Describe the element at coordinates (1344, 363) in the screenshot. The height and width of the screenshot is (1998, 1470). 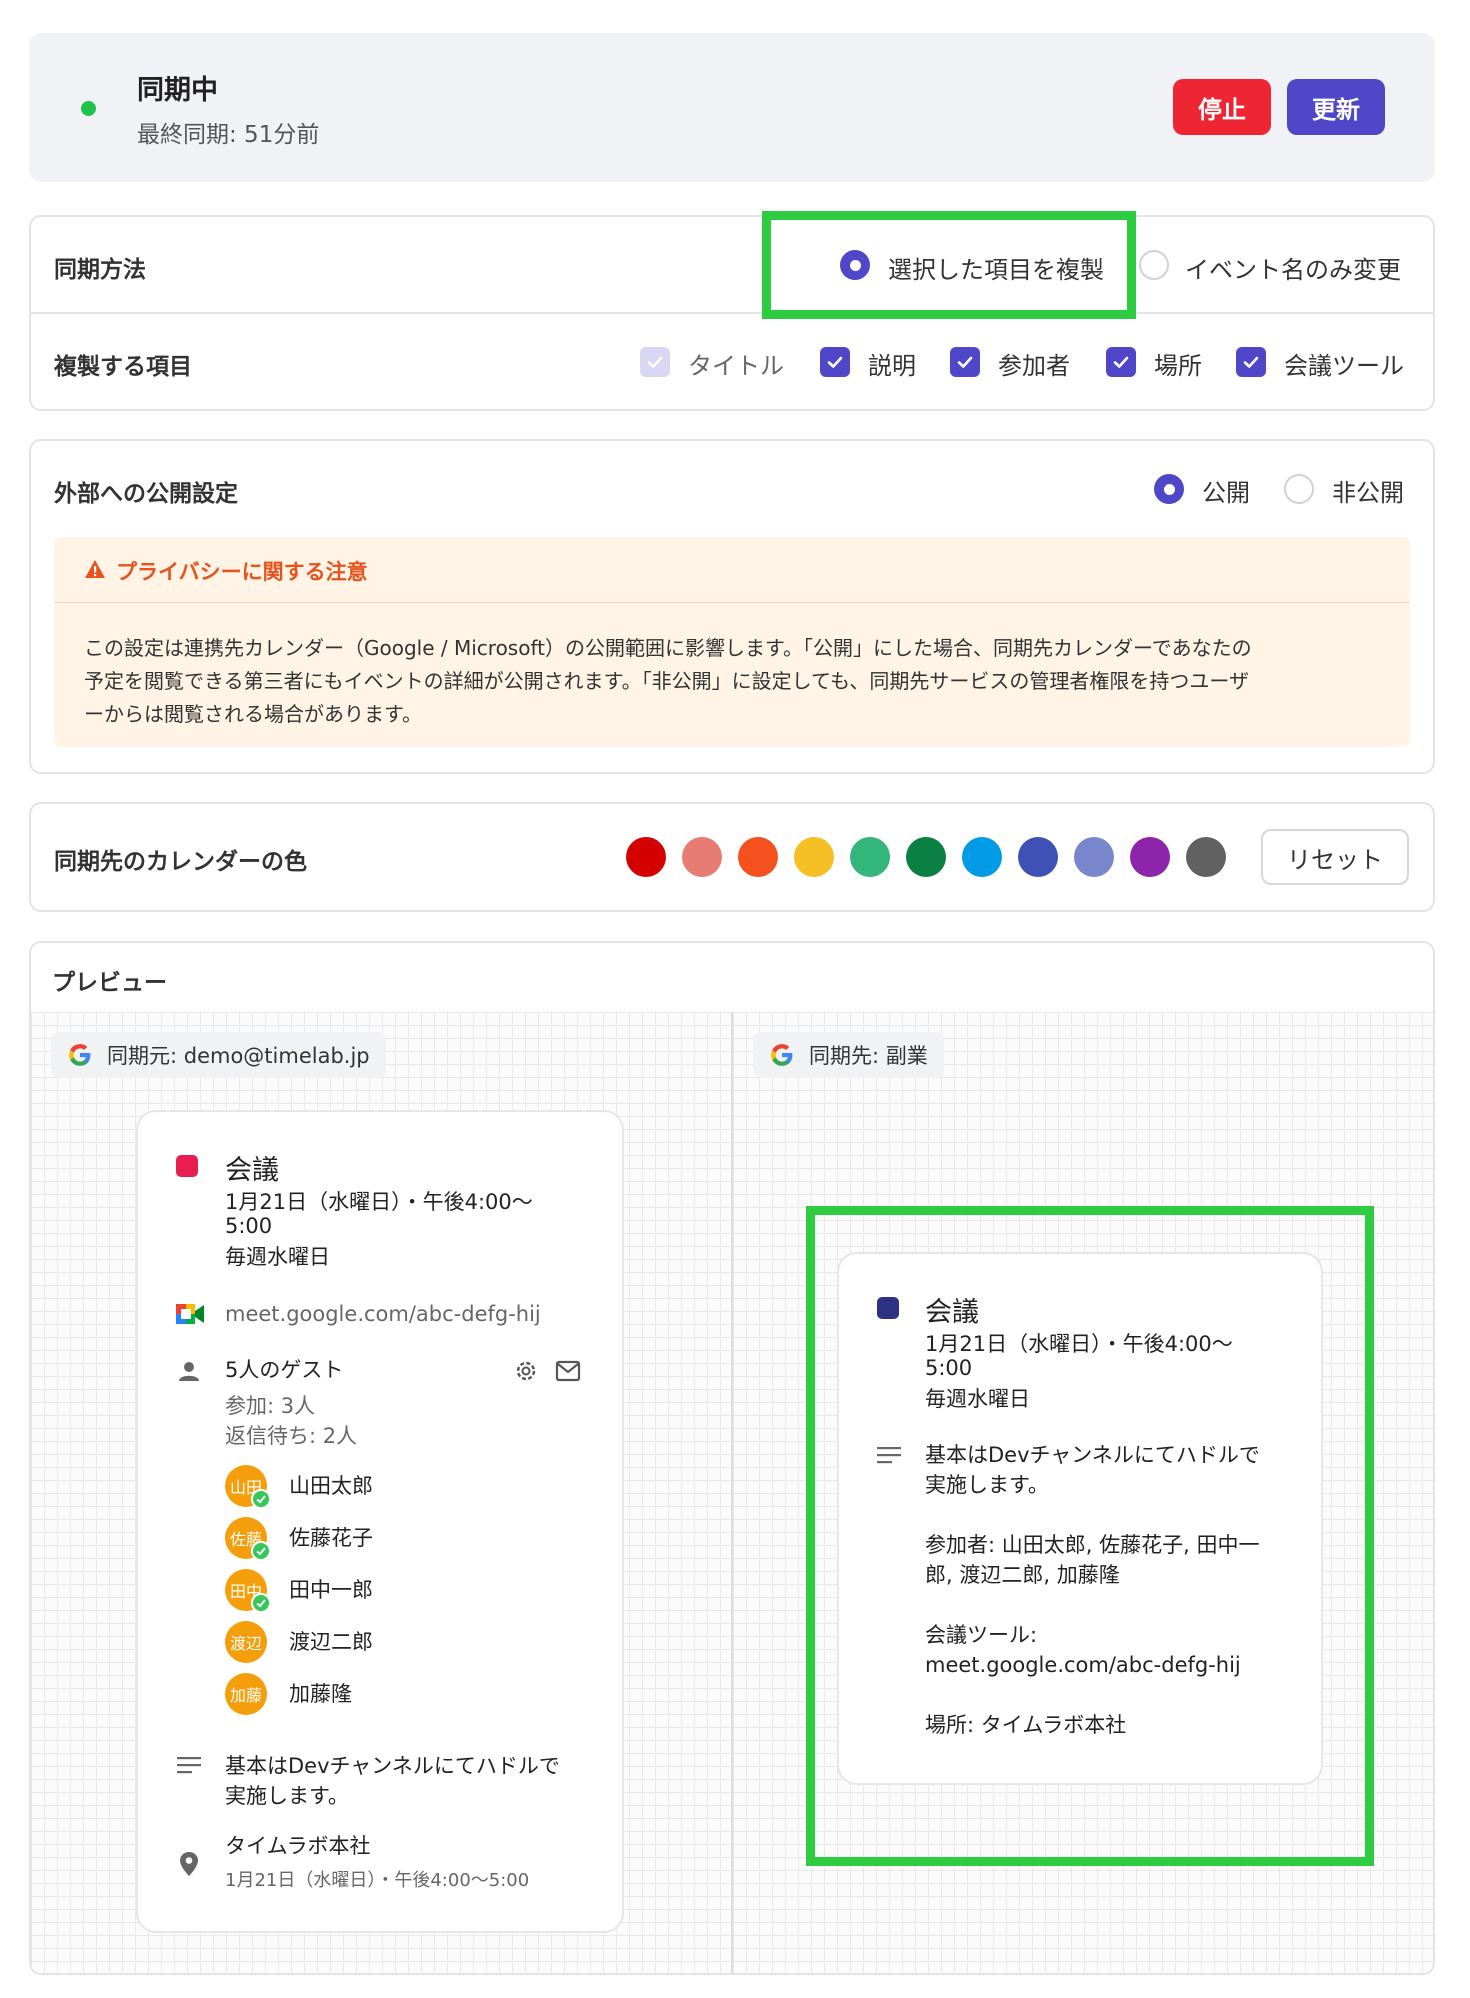
I see `checkbox-meeting-tool-label: 会議ツール` at that location.